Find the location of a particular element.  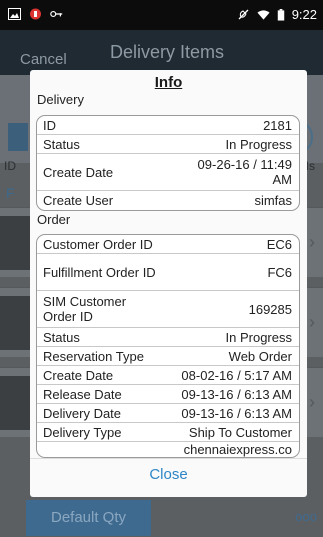

clock: 9:22 is located at coordinates (304, 14).